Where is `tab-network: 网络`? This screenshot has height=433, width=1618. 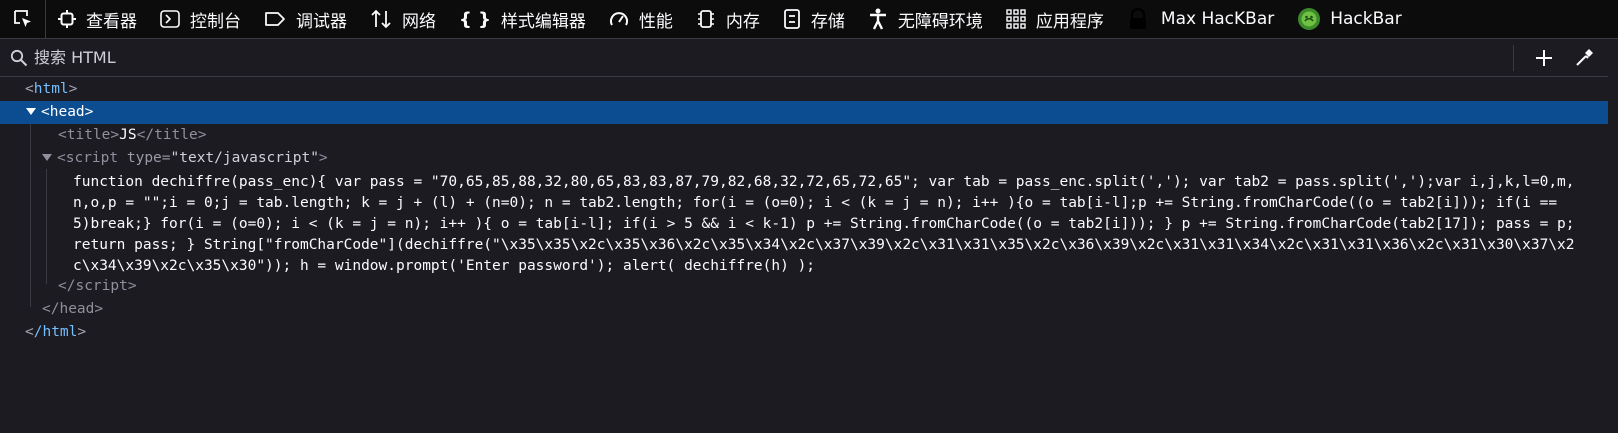
tab-network: 网络 is located at coordinates (402, 19).